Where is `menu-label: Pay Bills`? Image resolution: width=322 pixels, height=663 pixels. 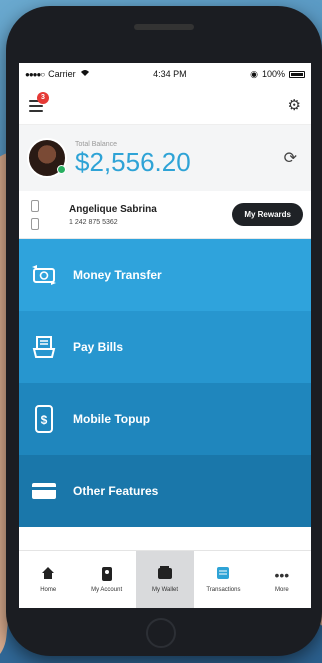
menu-label: Pay Bills is located at coordinates (98, 347).